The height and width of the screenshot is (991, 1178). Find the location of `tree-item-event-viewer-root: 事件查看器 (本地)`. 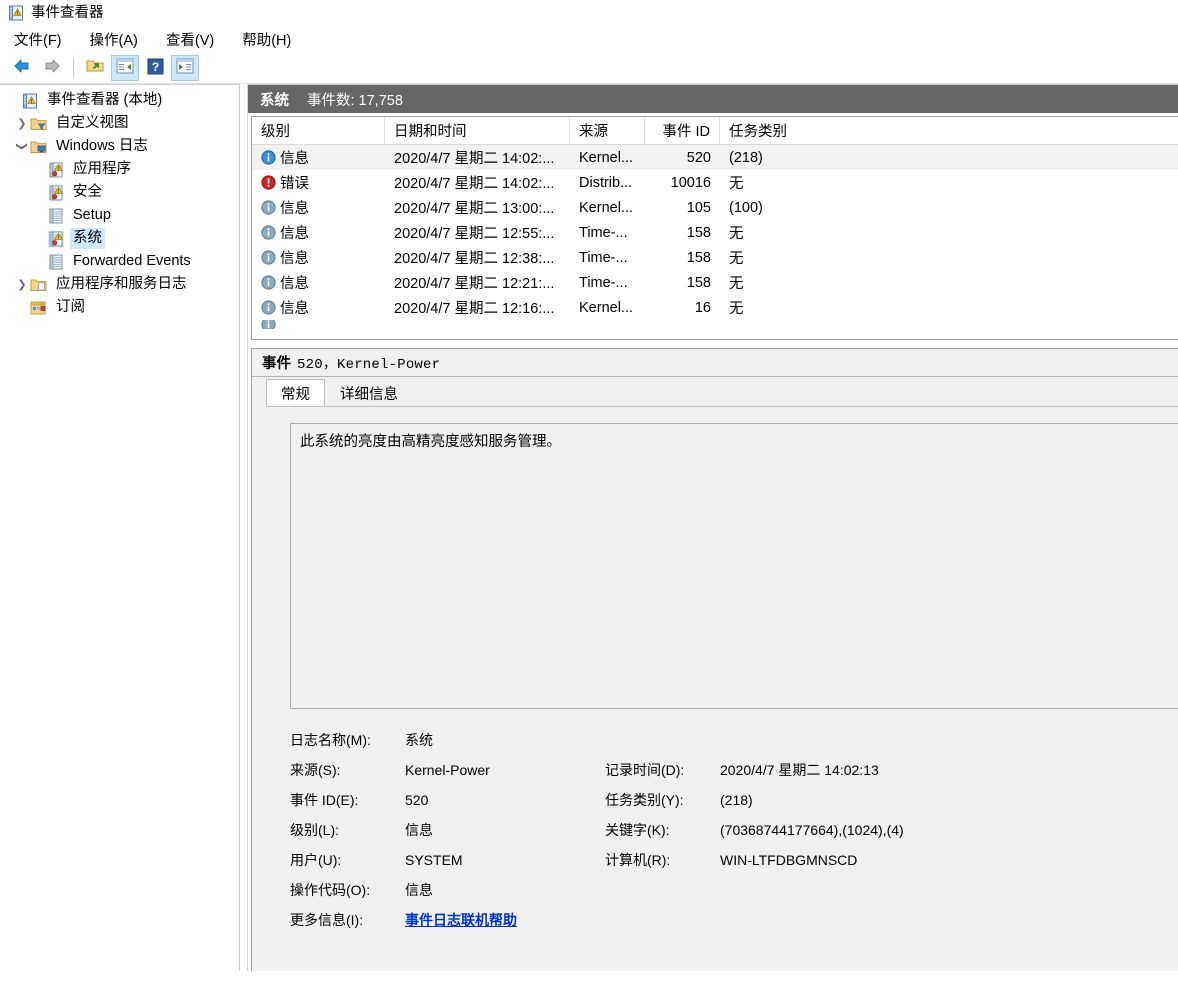

tree-item-event-viewer-root: 事件查看器 (本地) is located at coordinates (119, 100).